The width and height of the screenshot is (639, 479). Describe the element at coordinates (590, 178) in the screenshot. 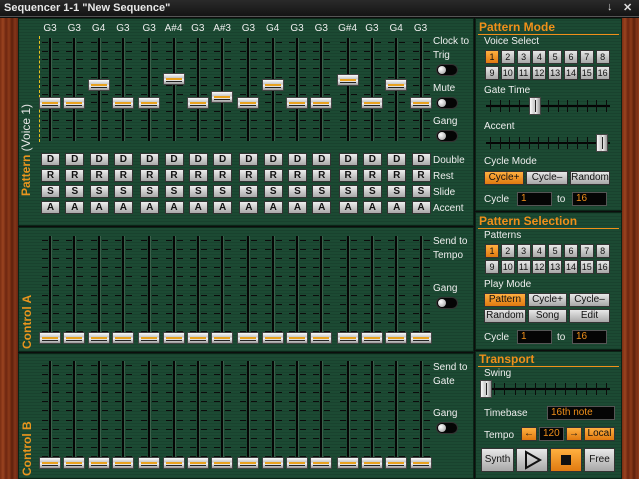

I see `cycle-mode-button: Random` at that location.